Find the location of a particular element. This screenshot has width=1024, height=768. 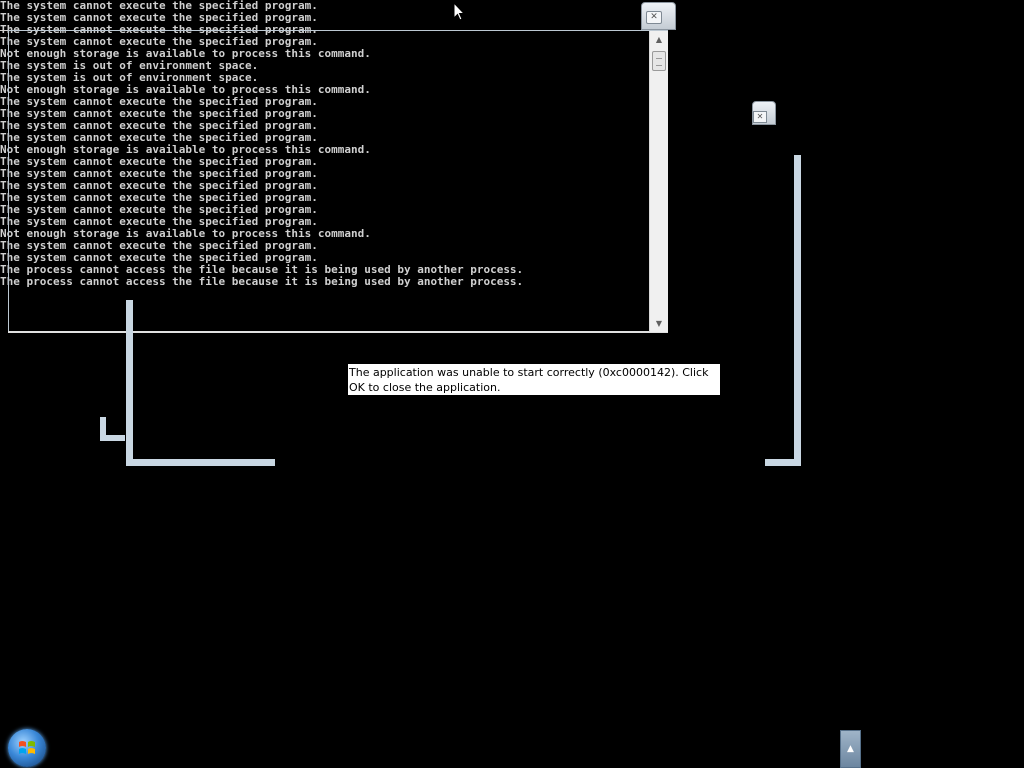

console-scrollbar: ▲ ▼ is located at coordinates (658, 181).